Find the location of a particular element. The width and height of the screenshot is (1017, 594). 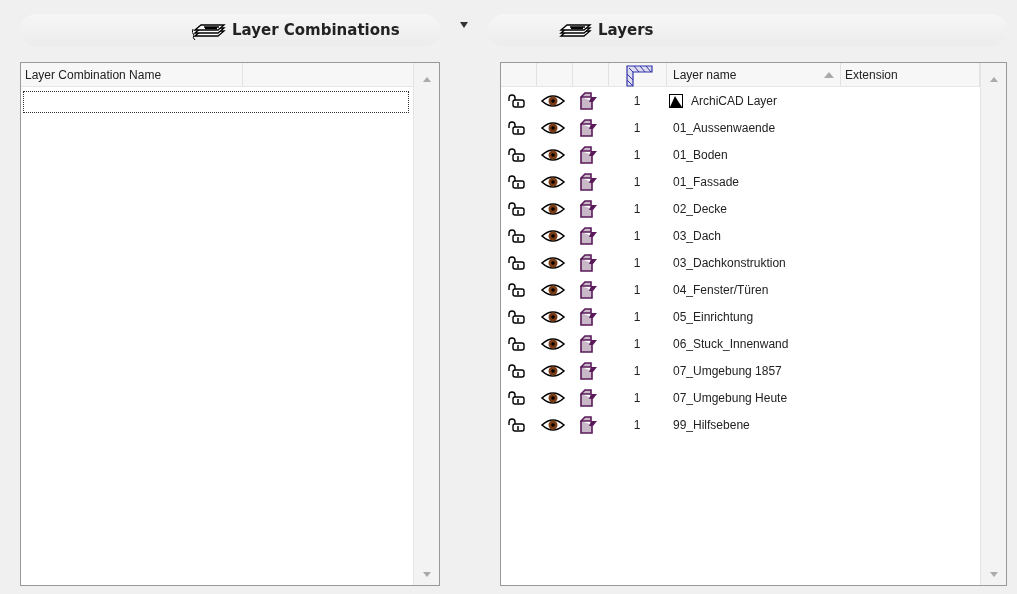

layer-name: 03_Dach is located at coordinates (695, 235).